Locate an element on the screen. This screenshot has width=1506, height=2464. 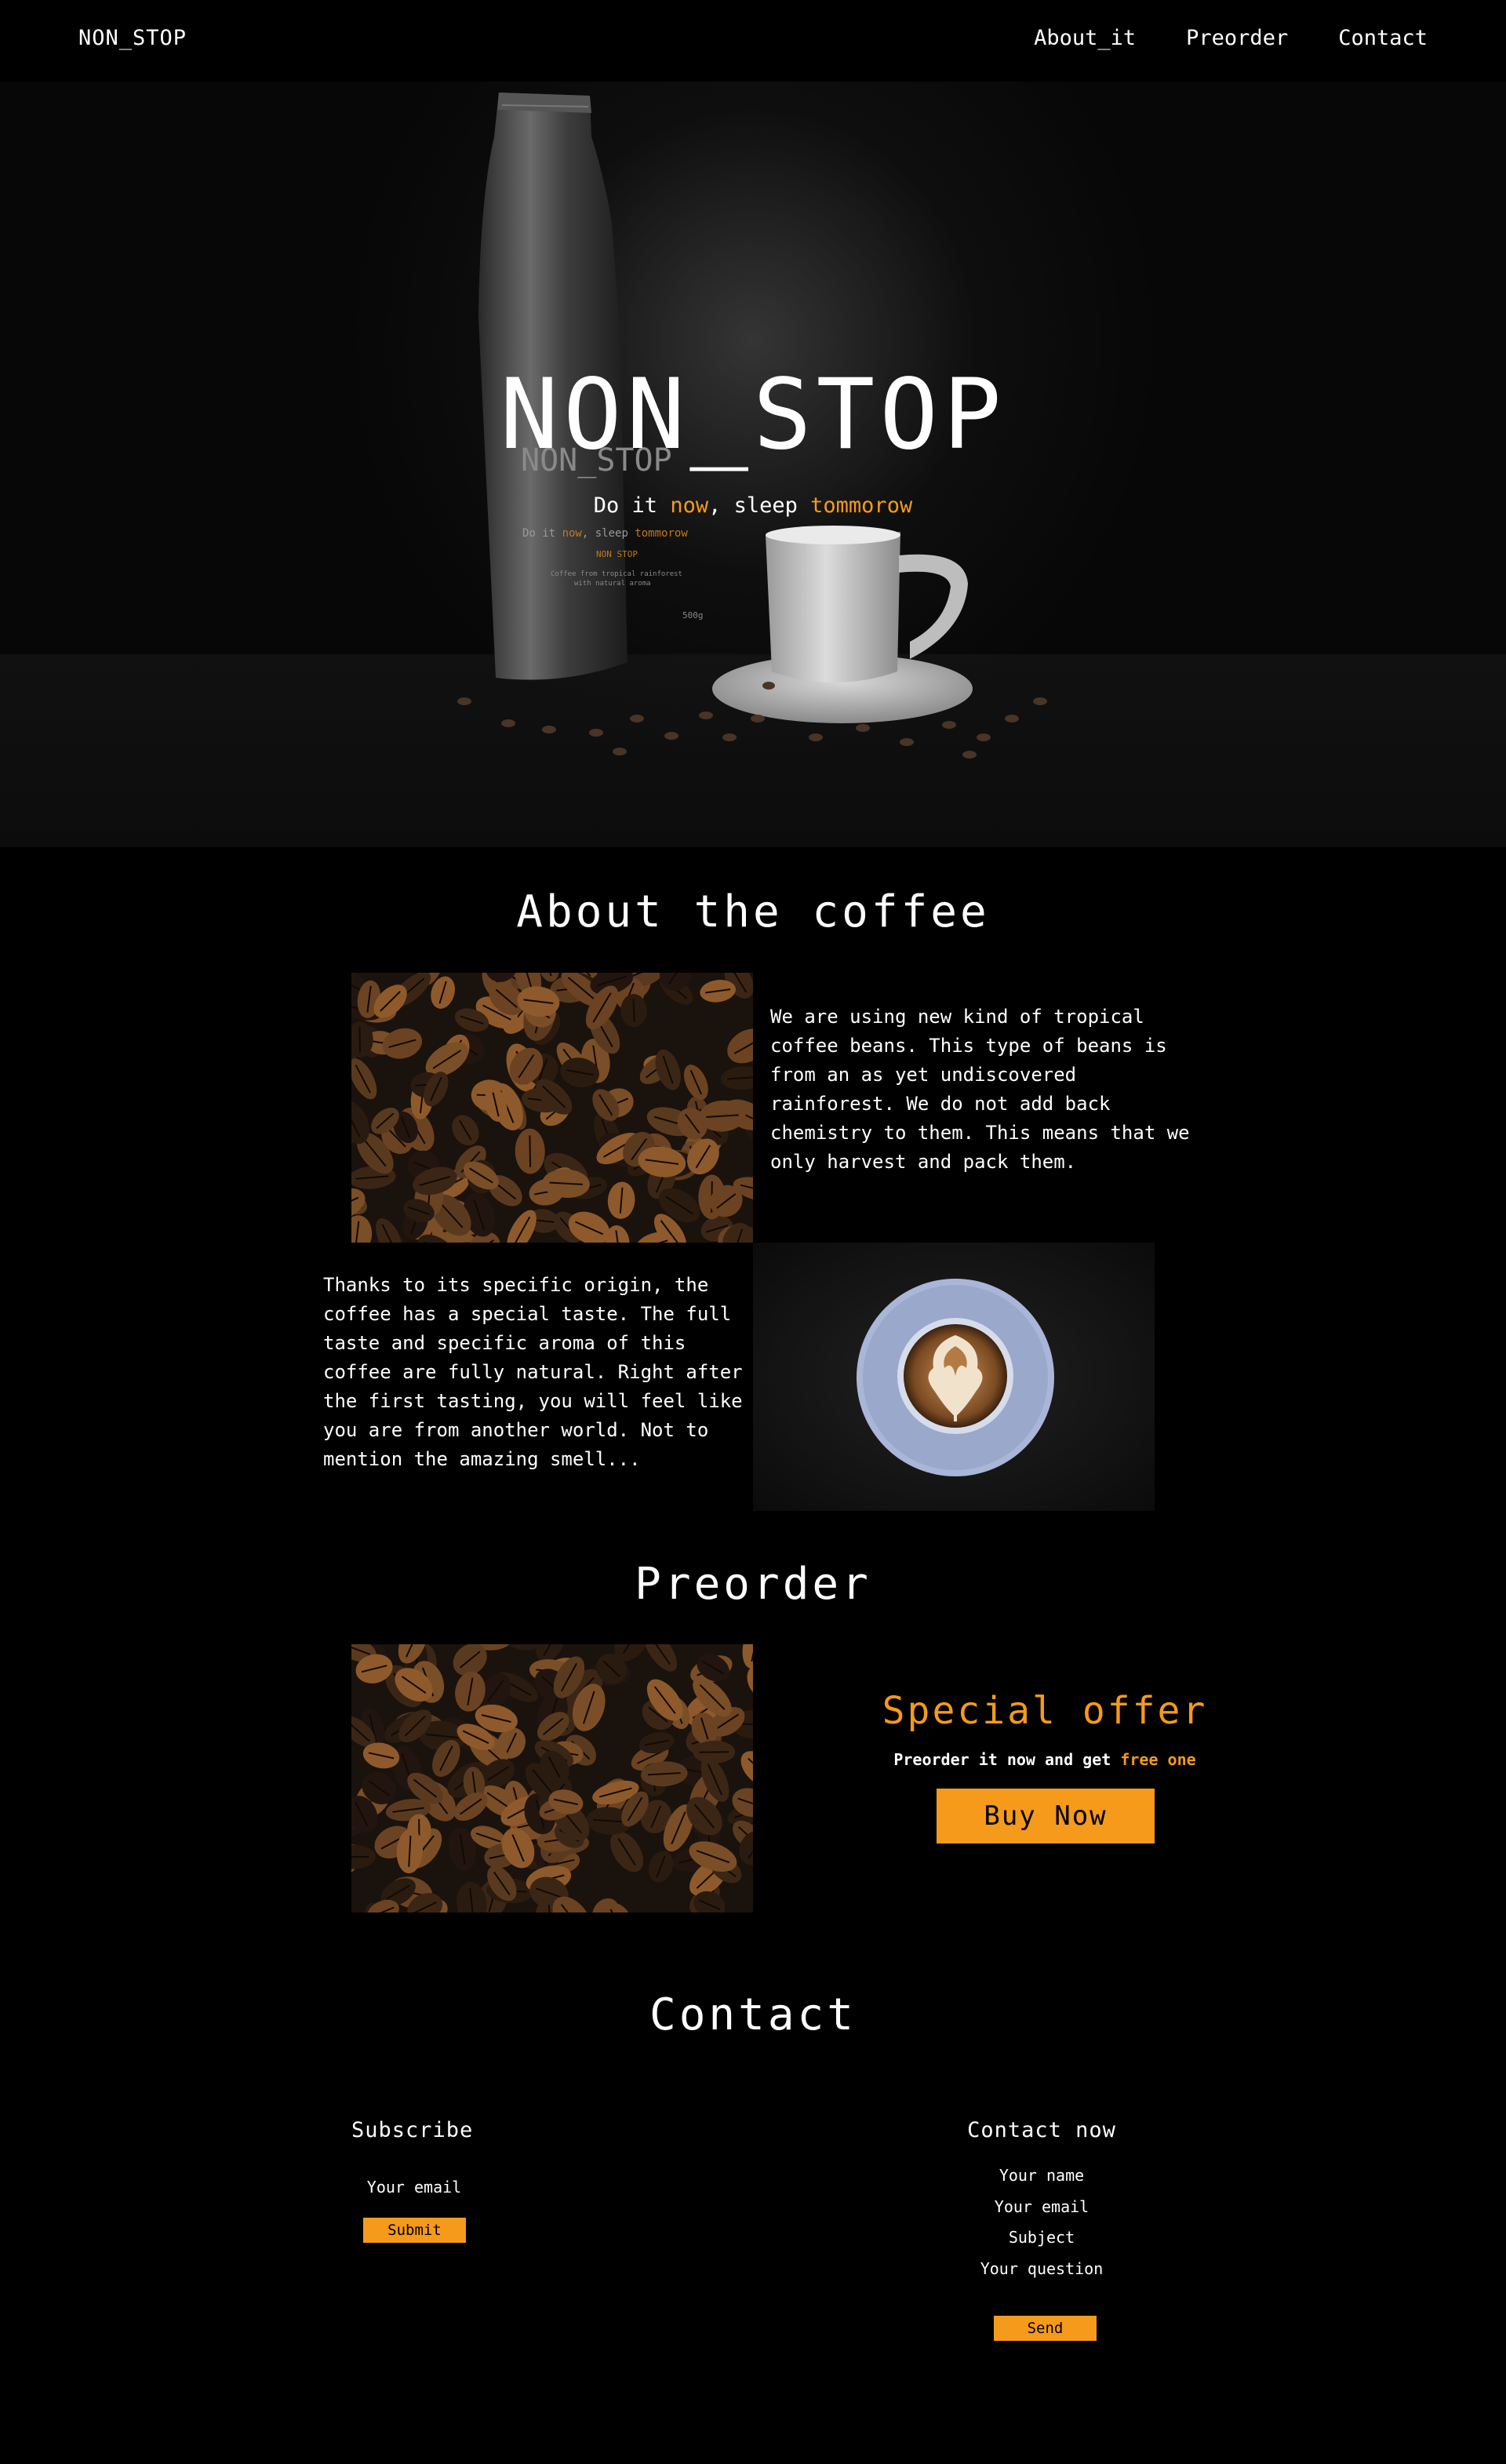
hero-title: NON_STOP is located at coordinates (753, 415).